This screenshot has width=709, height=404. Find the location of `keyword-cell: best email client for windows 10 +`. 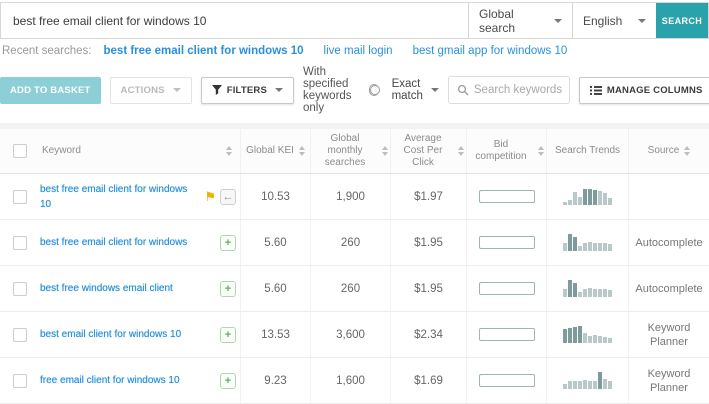

keyword-cell: best email client for windows 10 + is located at coordinates (140, 334).